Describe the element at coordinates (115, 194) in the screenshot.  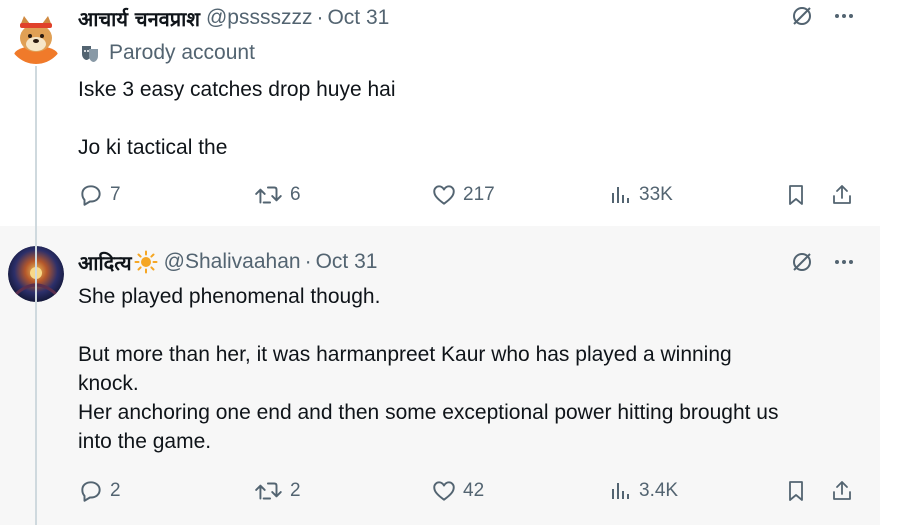
I see `reply-count: 7` at that location.